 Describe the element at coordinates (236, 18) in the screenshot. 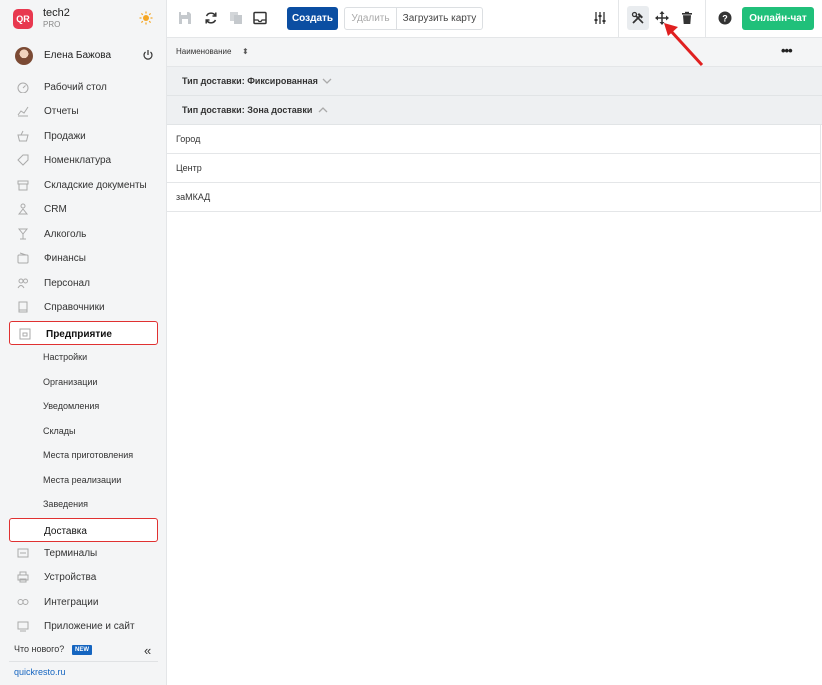

I see `copy-icon` at that location.